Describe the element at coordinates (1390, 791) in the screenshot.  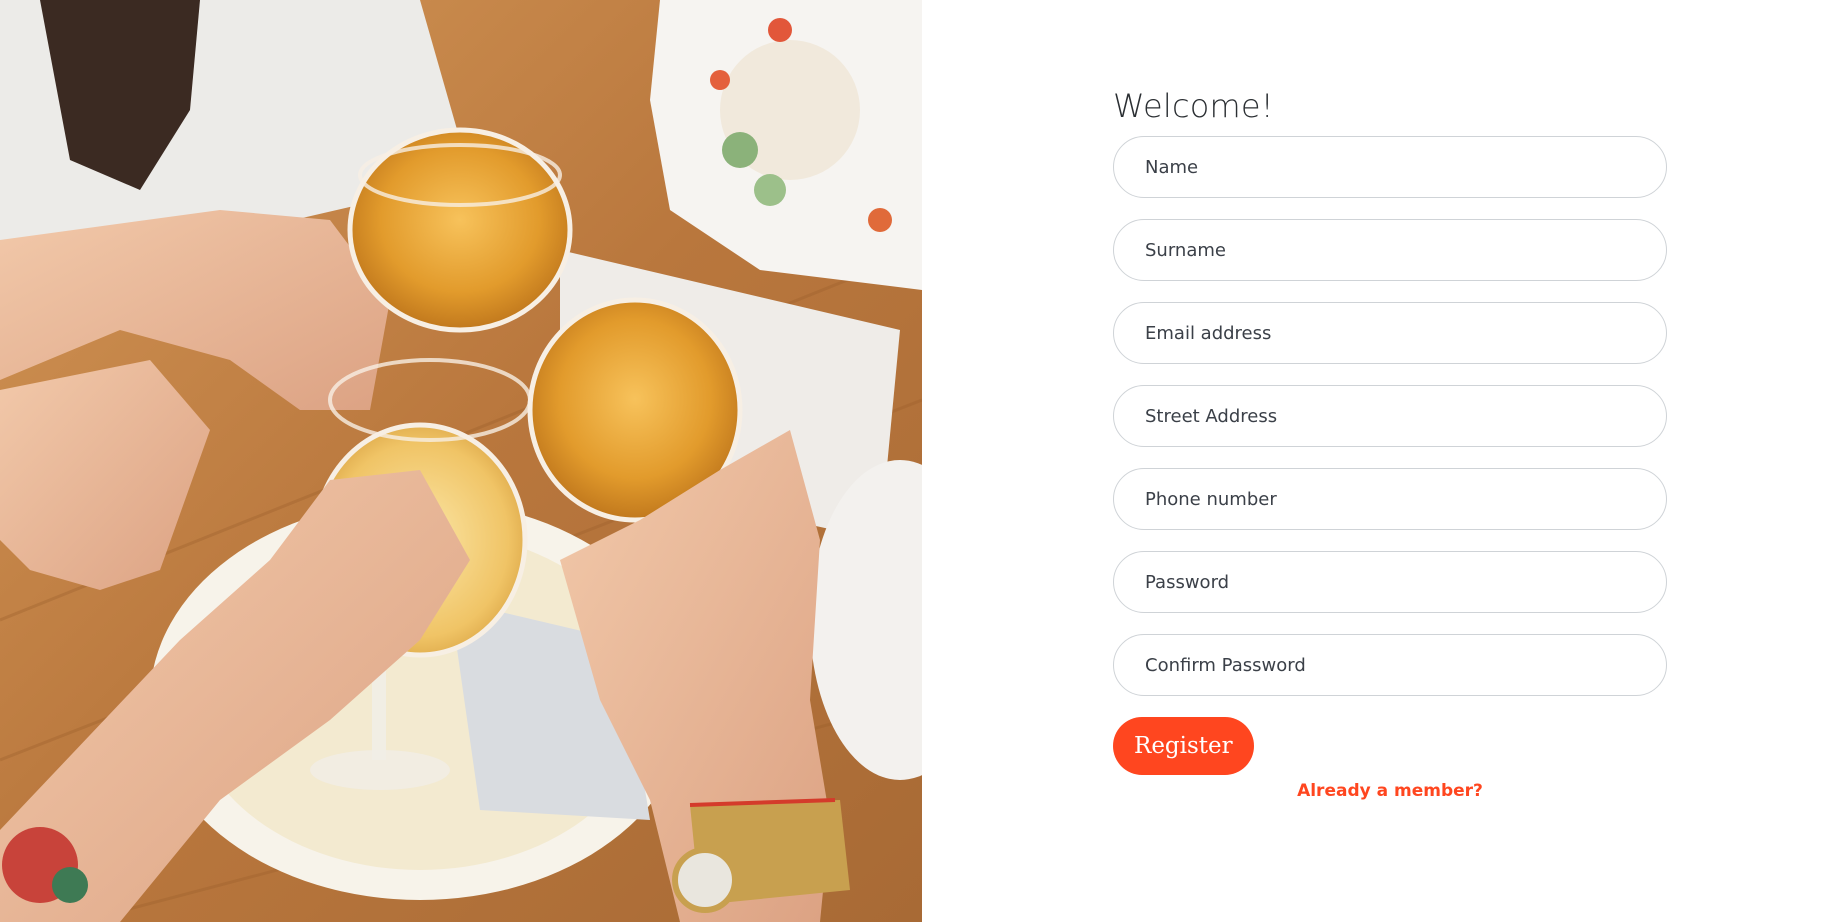
I see `already-member-link: Already a member?` at that location.